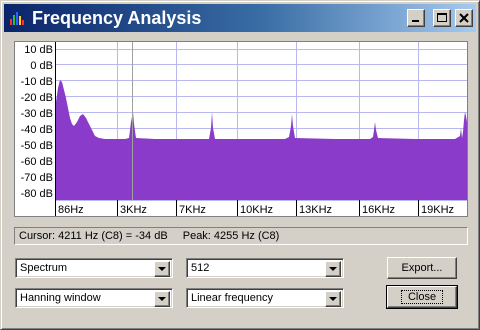  I want to click on close-window-button, so click(464, 18).